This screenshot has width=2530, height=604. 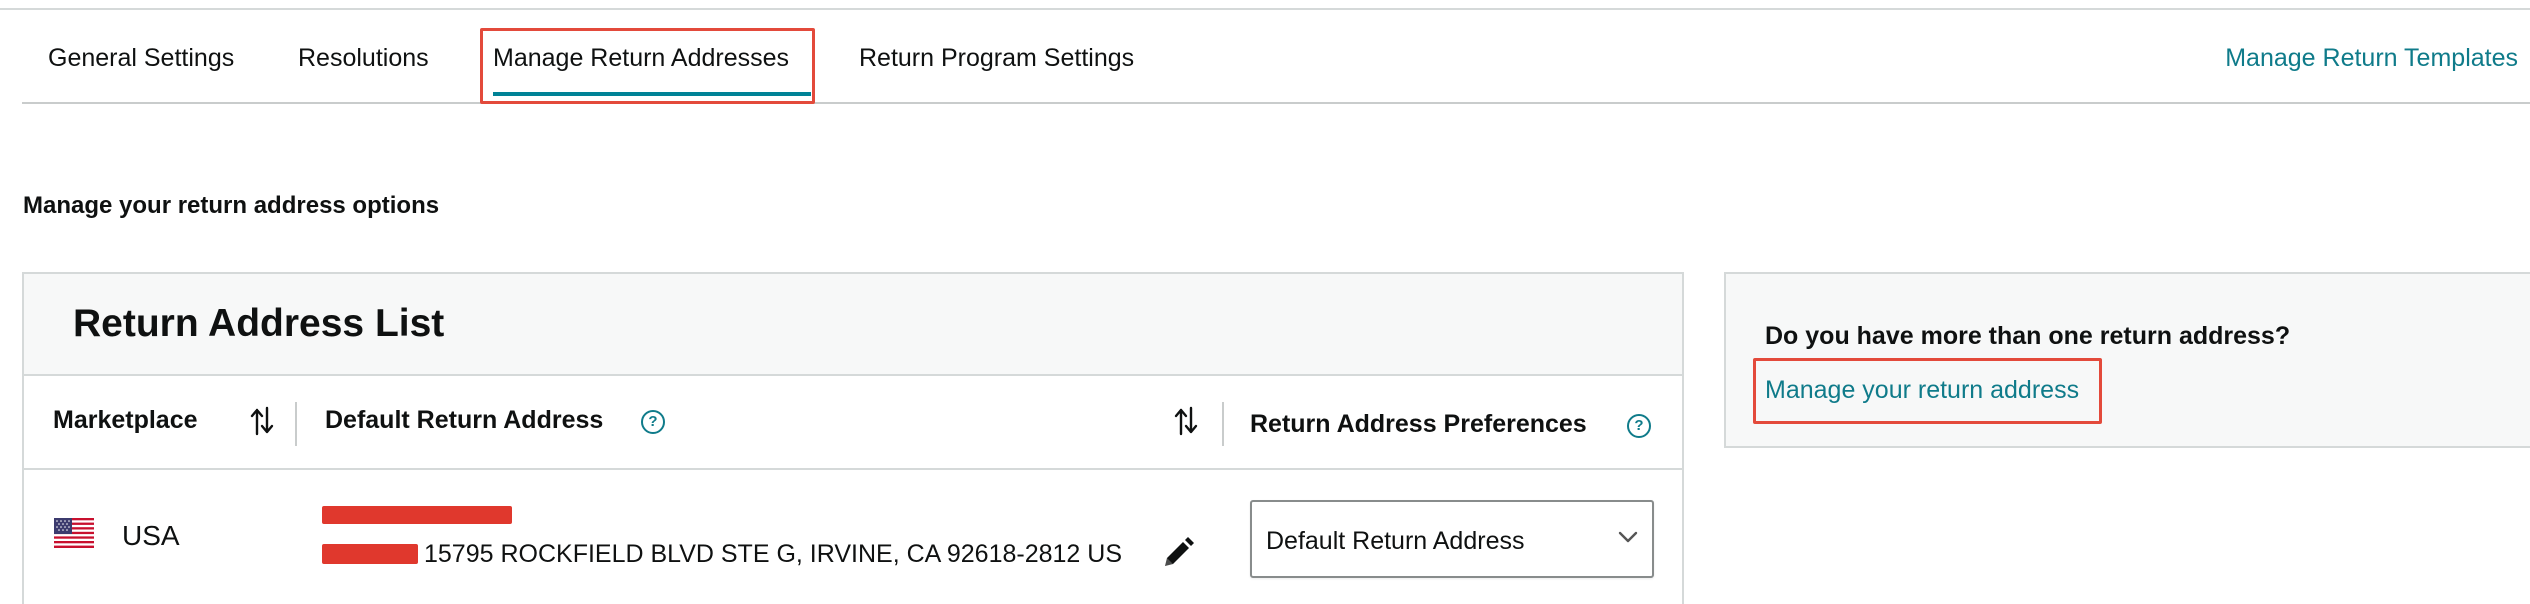 I want to click on page-subtitle: Manage your return address options, so click(x=231, y=205).